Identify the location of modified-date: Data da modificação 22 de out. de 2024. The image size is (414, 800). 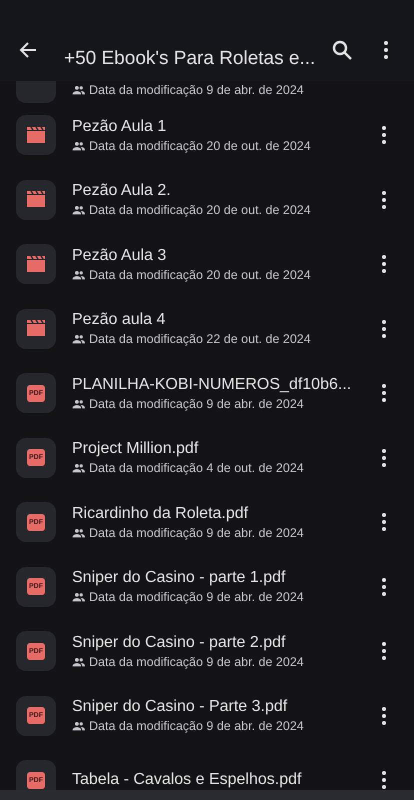
(200, 339).